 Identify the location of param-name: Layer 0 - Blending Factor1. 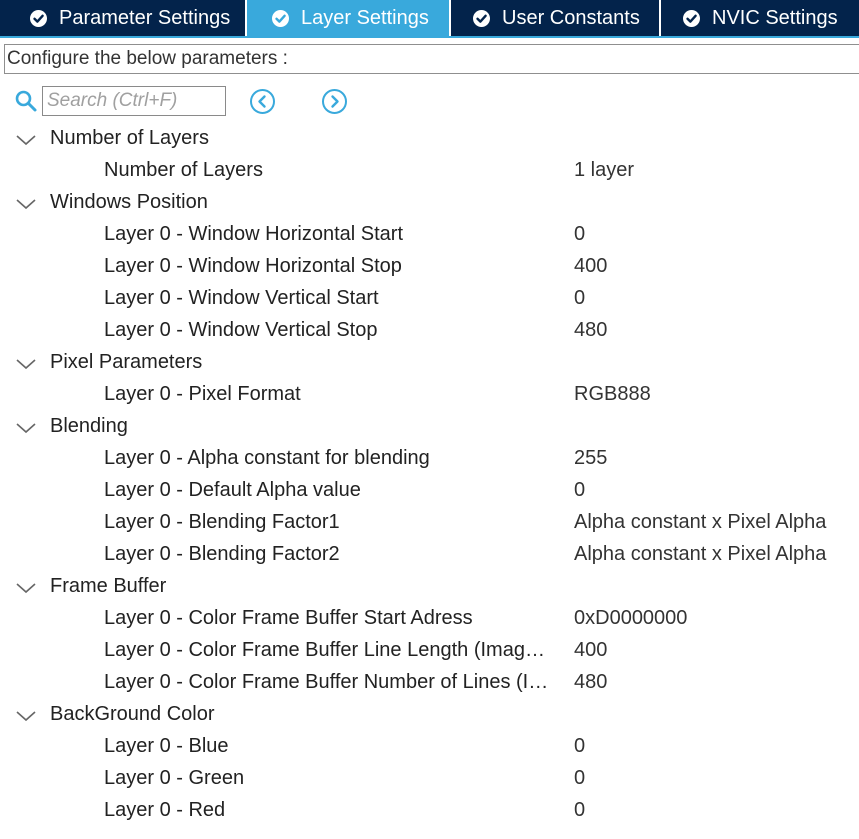
(222, 522).